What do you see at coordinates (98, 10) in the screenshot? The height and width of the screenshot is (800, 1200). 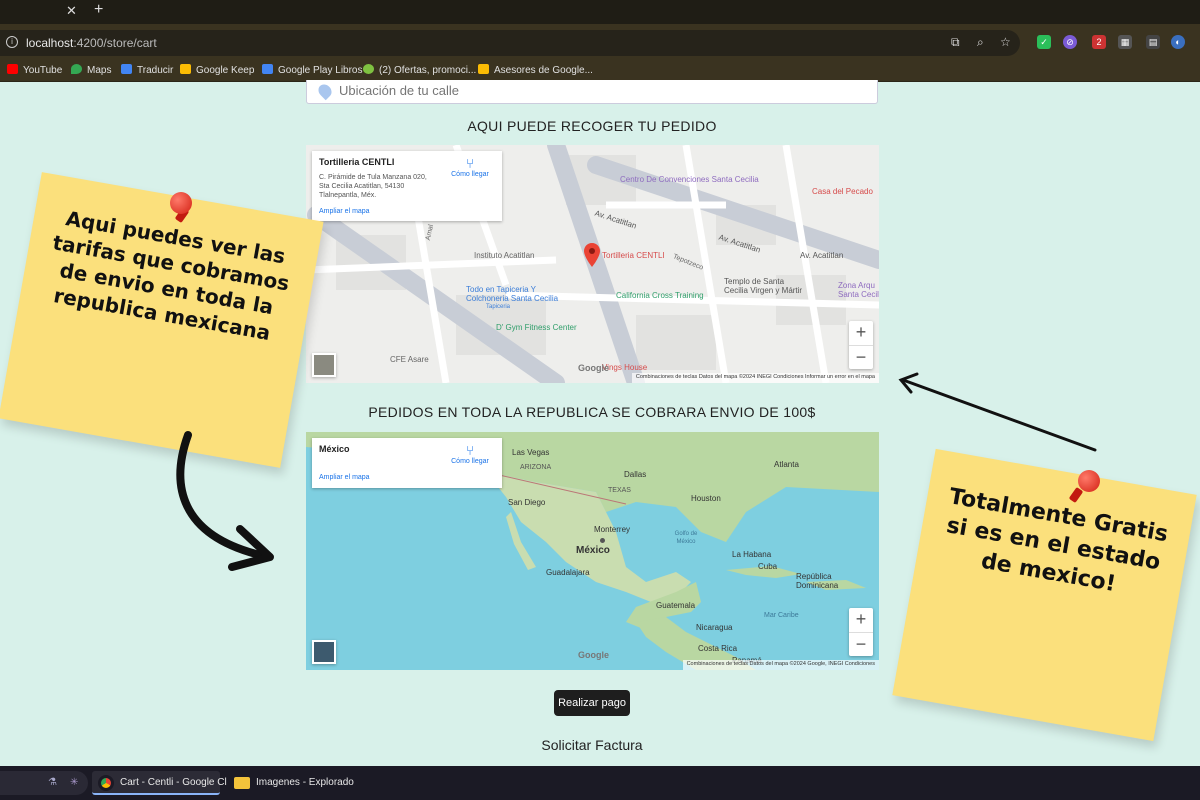 I see `new-tab-icon: +` at bounding box center [98, 10].